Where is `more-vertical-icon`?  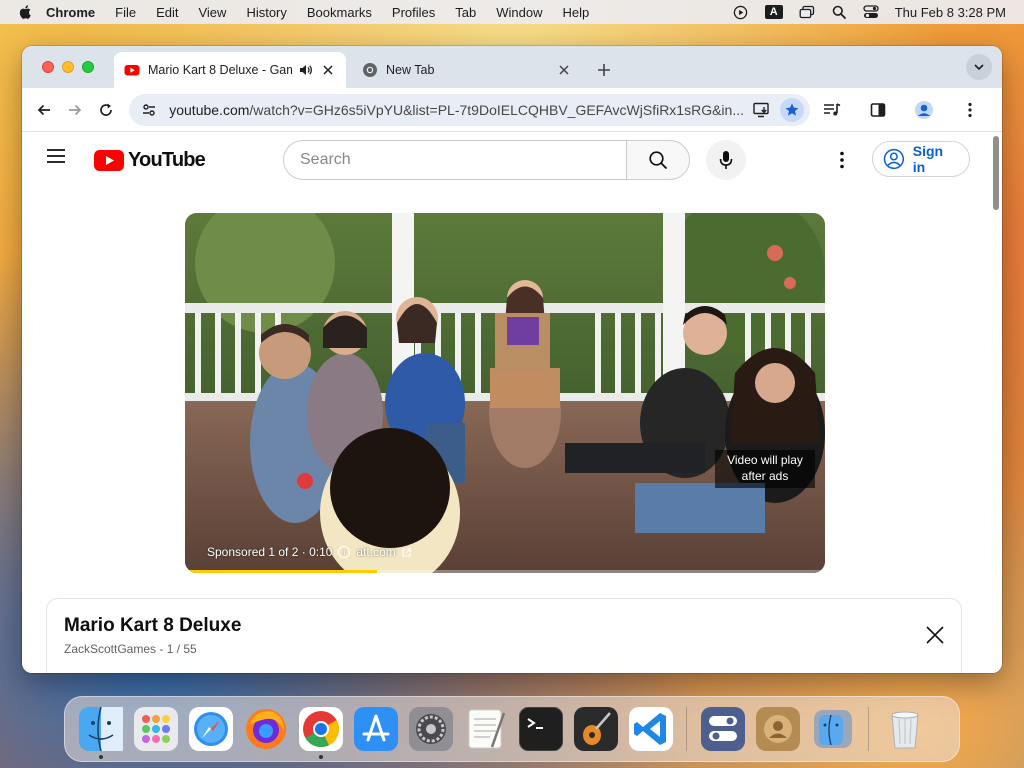 more-vertical-icon is located at coordinates (970, 109).